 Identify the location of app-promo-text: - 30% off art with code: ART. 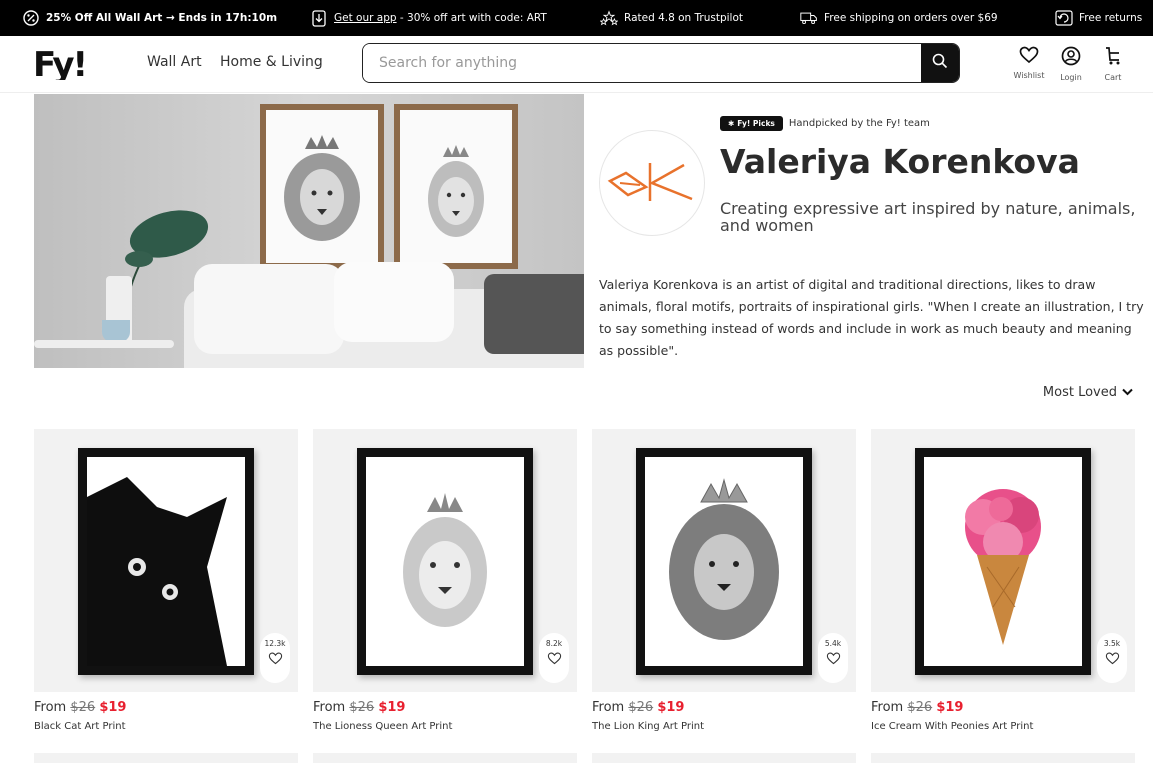
(471, 18).